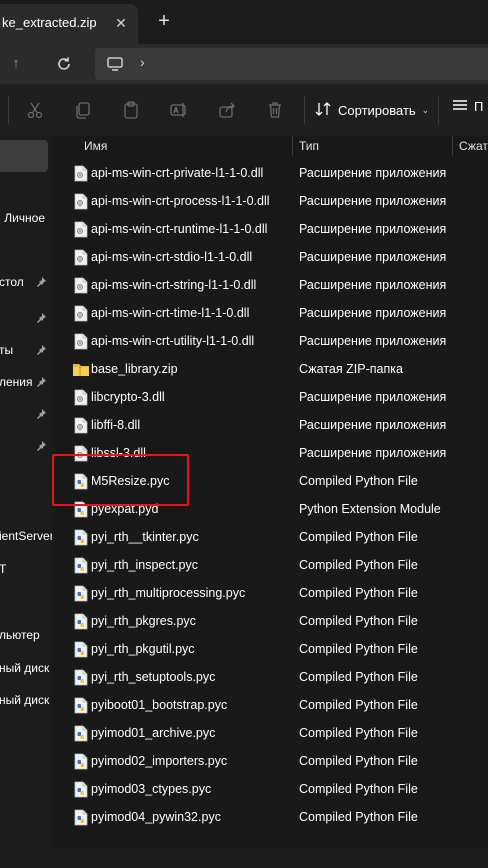 The image size is (488, 868). What do you see at coordinates (168, 593) in the screenshot?
I see `file-name: pyi_rth_multiprocessing.pyc` at bounding box center [168, 593].